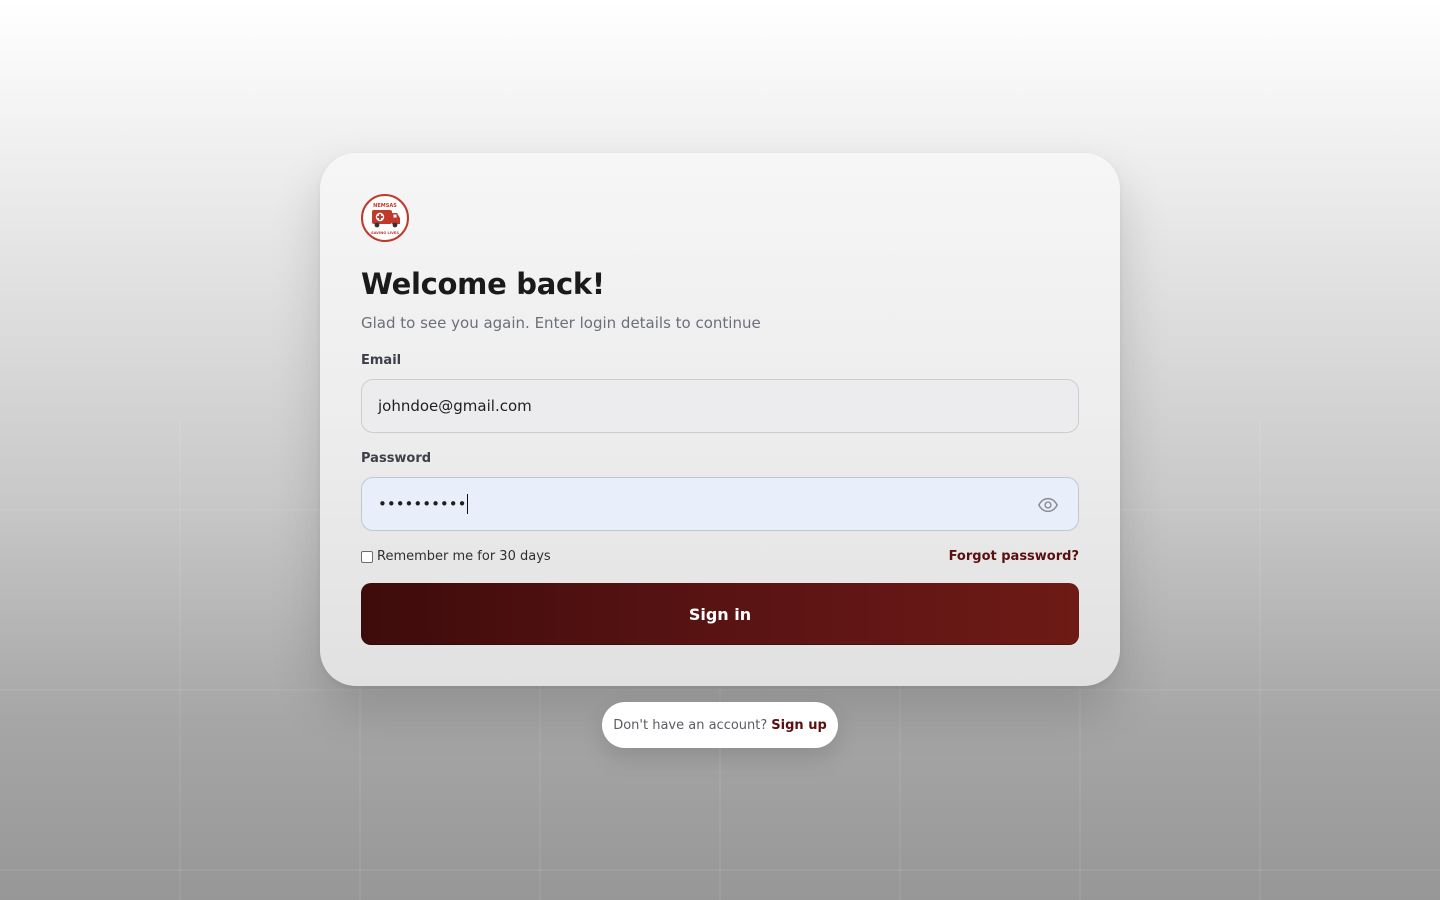 This screenshot has height=900, width=1440. I want to click on text-caret, so click(468, 504).